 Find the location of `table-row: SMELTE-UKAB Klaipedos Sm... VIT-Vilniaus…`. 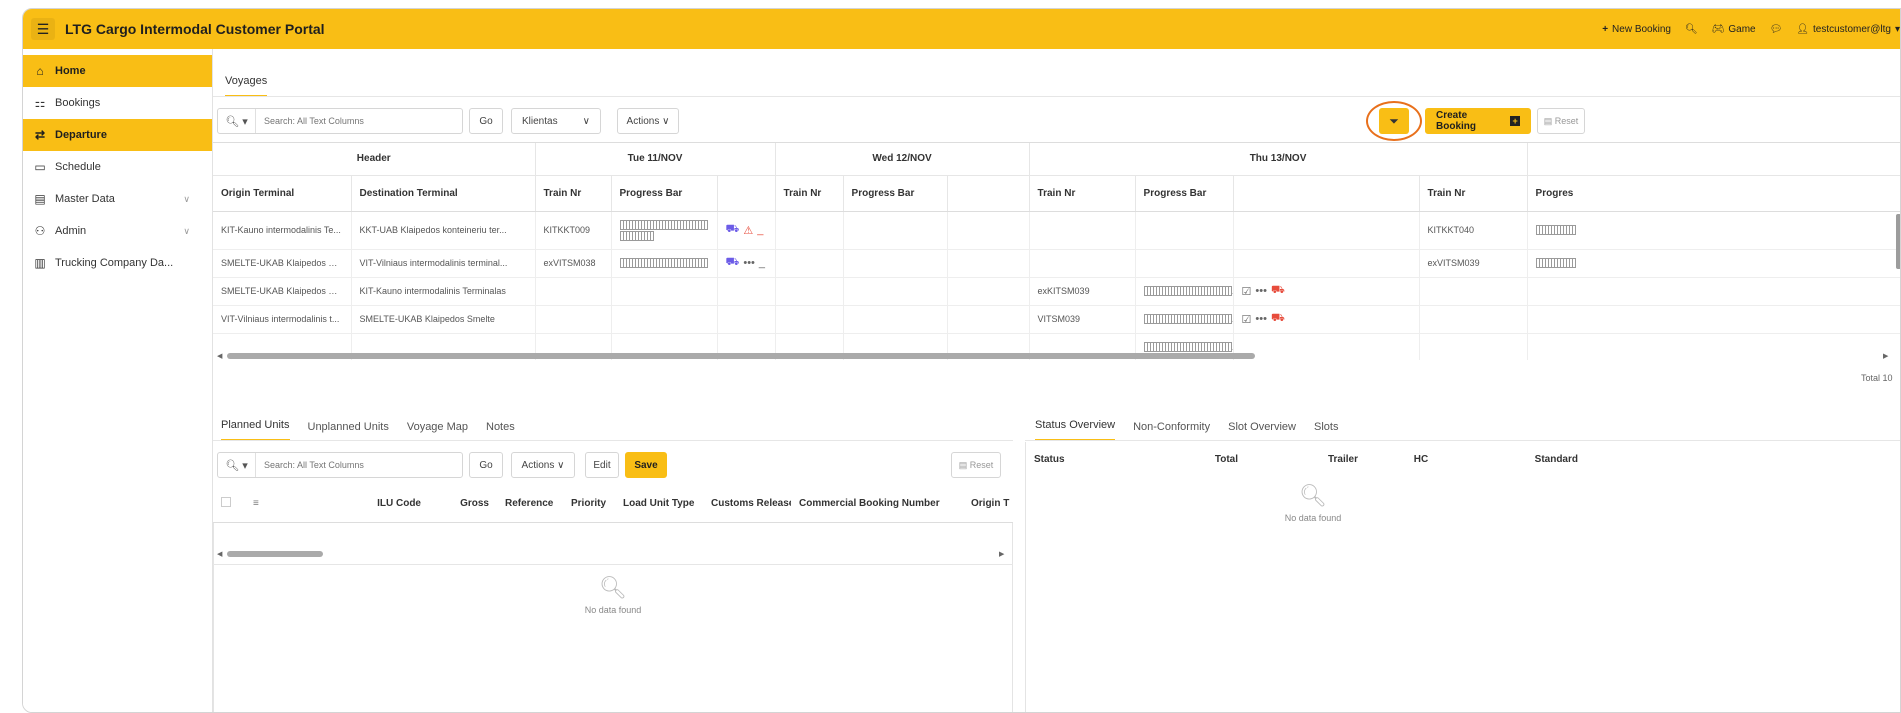

table-row: SMELTE-UKAB Klaipedos Sm... VIT-Vilniaus… is located at coordinates (1056, 263).